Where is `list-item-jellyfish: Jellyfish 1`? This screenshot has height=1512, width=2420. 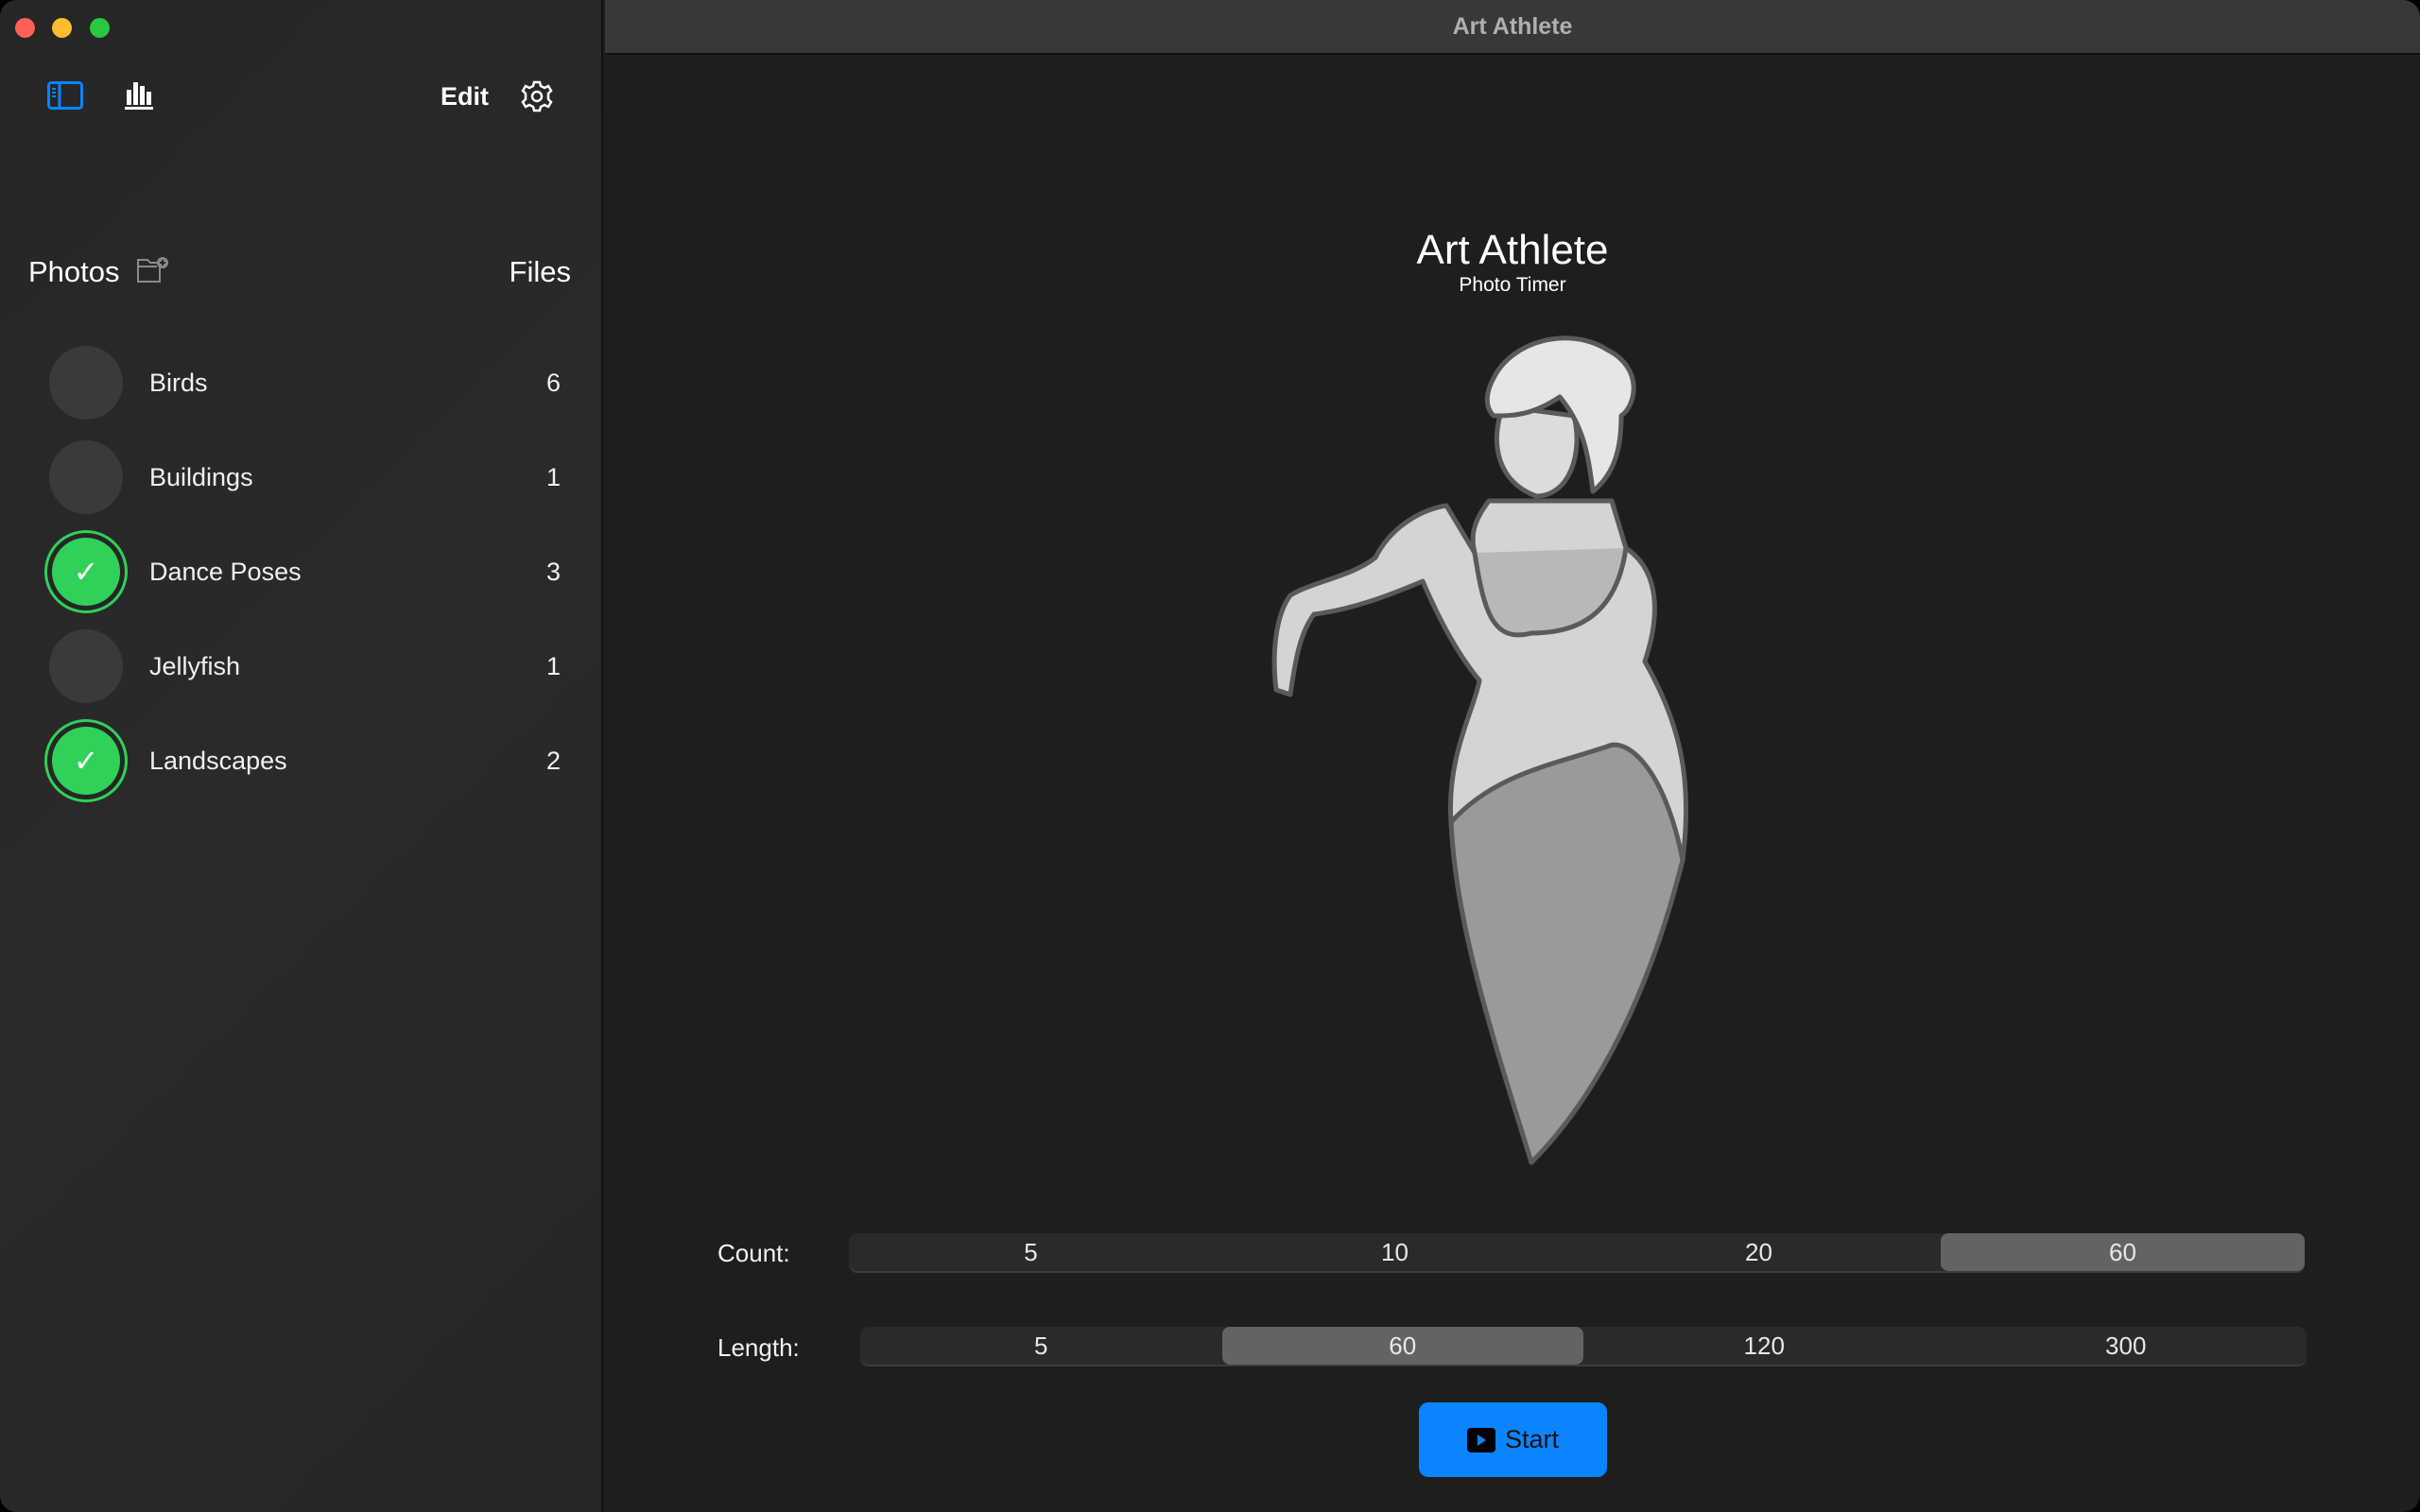
list-item-jellyfish: Jellyfish 1 is located at coordinates (302, 666).